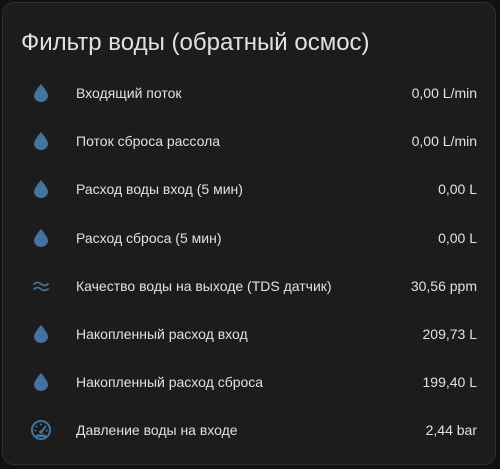  What do you see at coordinates (451, 430) in the screenshot?
I see `entity-state: 2,44 bar` at bounding box center [451, 430].